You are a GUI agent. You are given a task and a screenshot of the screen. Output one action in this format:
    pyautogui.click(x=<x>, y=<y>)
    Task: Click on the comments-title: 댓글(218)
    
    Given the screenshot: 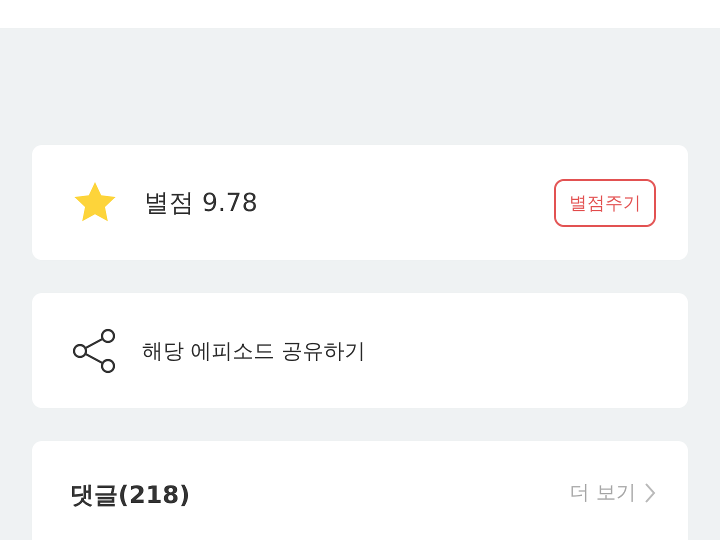 What is the action you would take?
    pyautogui.click(x=131, y=495)
    